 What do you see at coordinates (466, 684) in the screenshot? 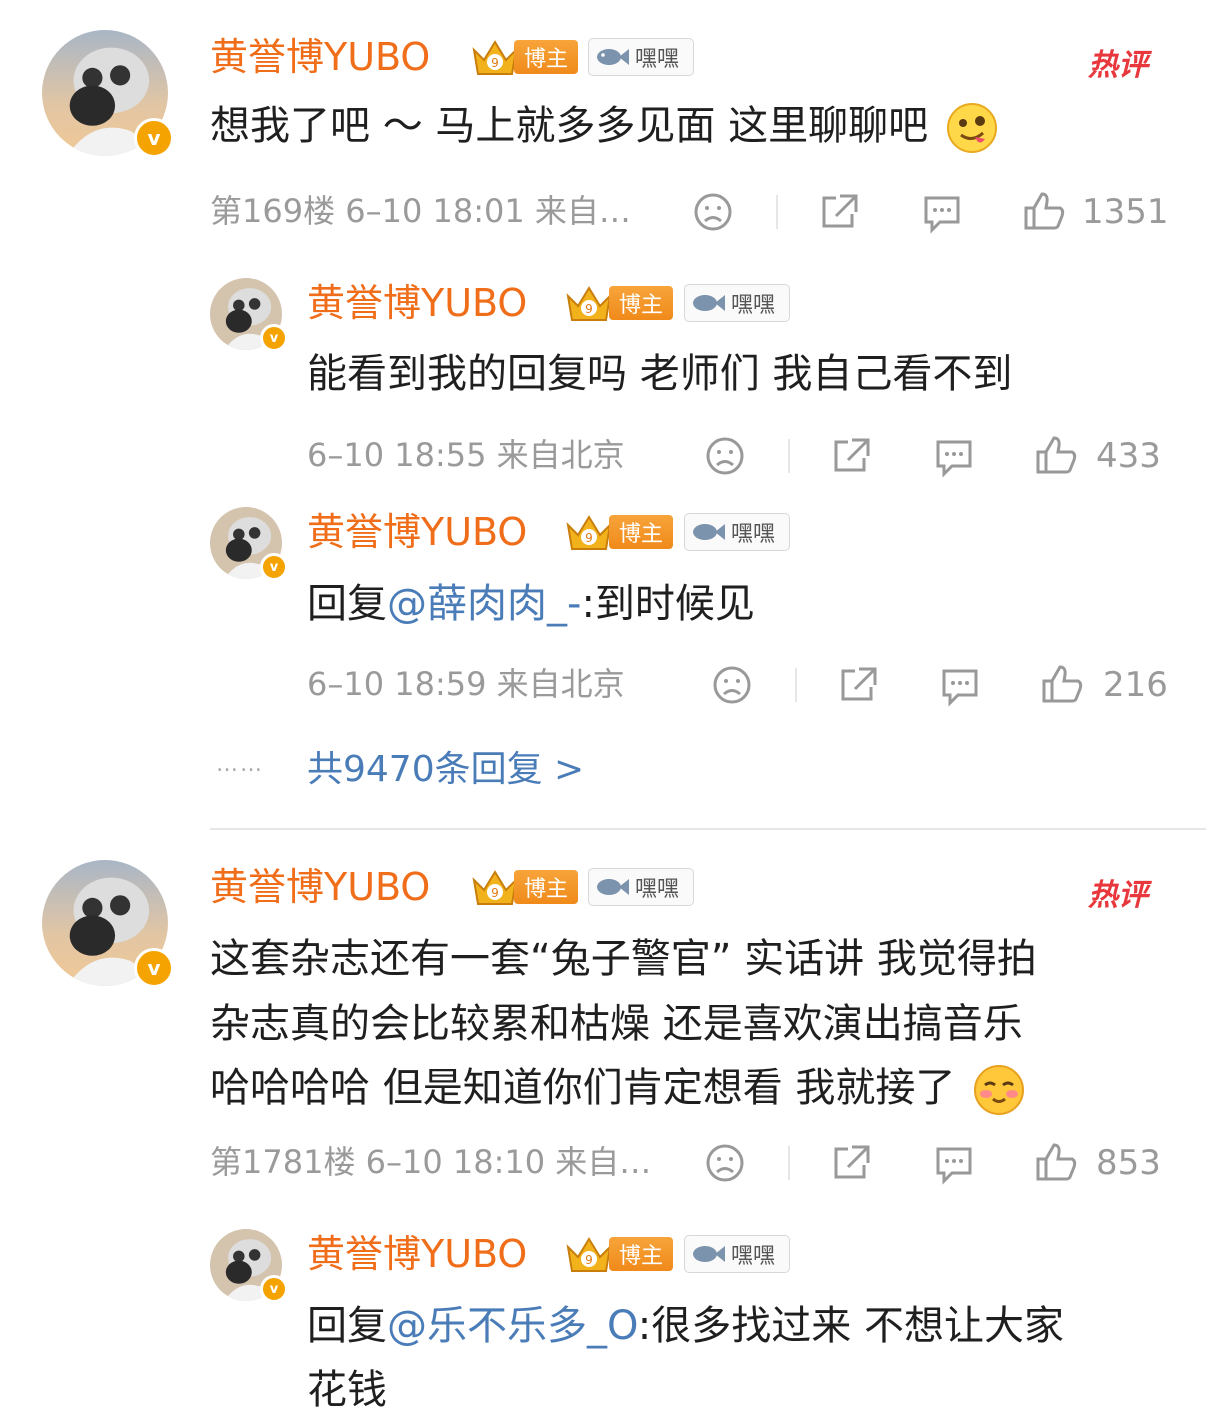
I see `reply-meta: 6–10 18:59 来自北京` at bounding box center [466, 684].